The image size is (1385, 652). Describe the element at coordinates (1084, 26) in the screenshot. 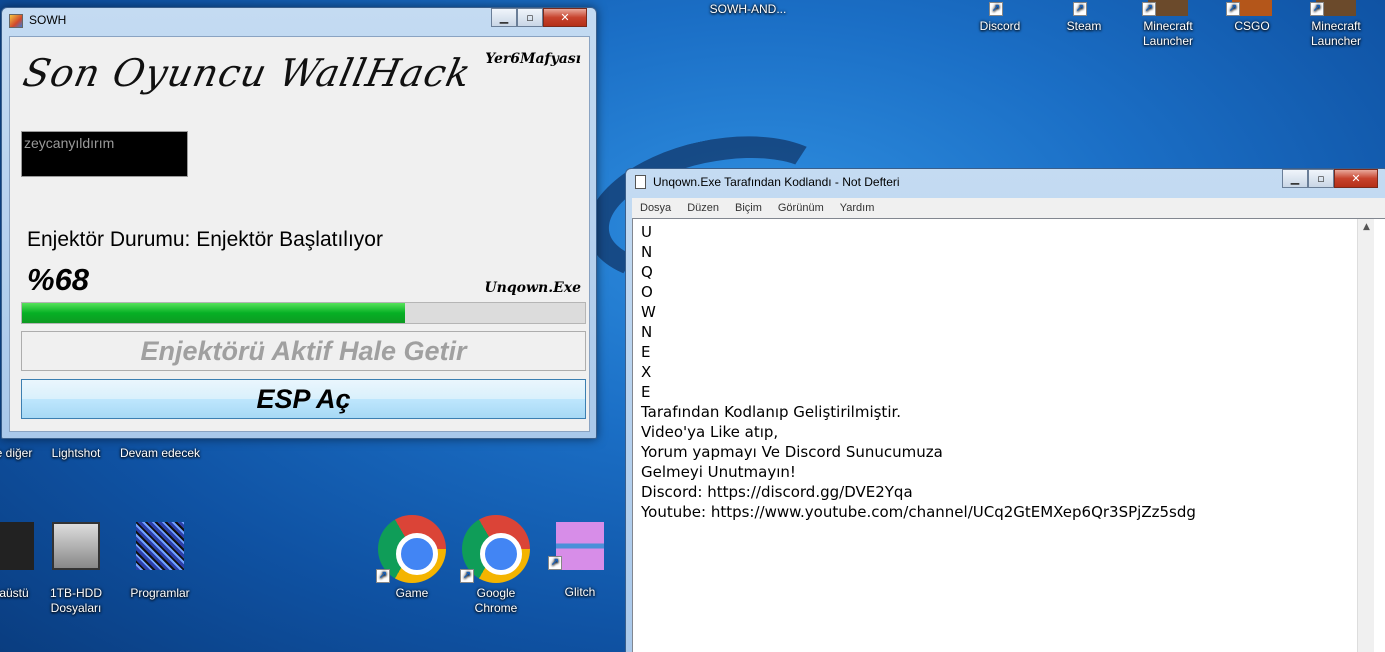

I see `desktop-icon-label: Steam` at that location.